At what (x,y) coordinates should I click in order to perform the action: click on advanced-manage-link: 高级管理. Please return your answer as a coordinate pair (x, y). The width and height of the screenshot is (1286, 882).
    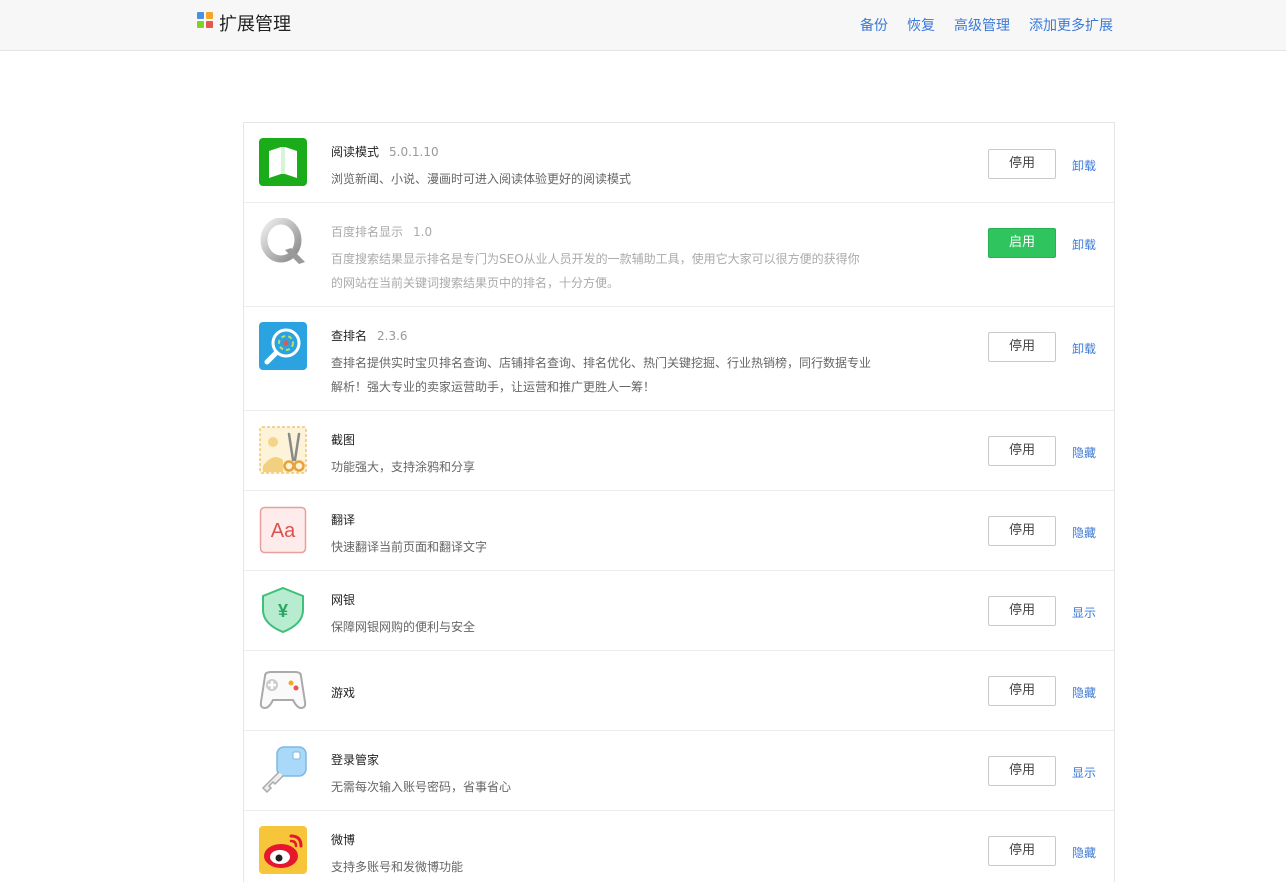
    Looking at the image, I should click on (982, 25).